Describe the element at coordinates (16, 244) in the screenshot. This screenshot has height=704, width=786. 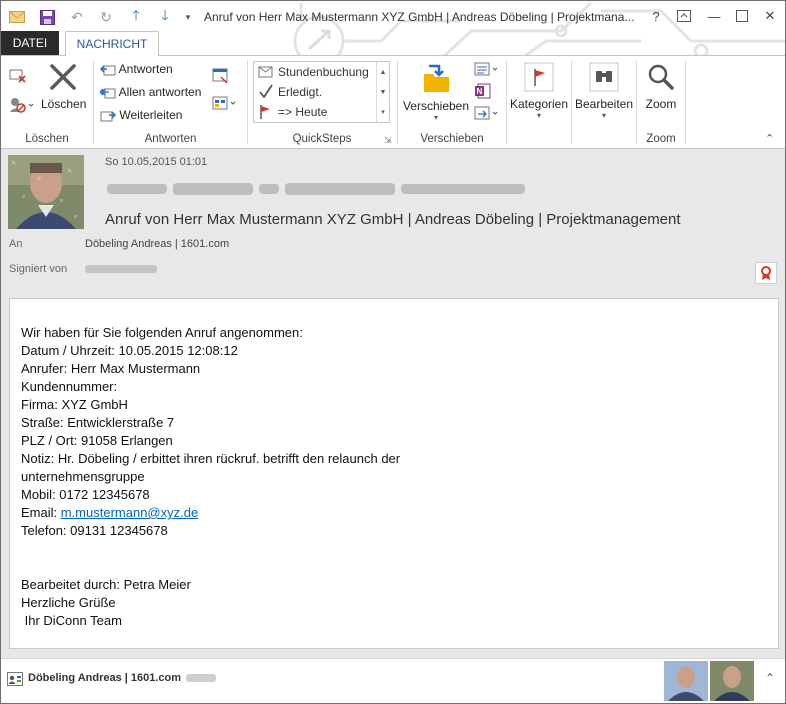
I see `to-label: An` at that location.